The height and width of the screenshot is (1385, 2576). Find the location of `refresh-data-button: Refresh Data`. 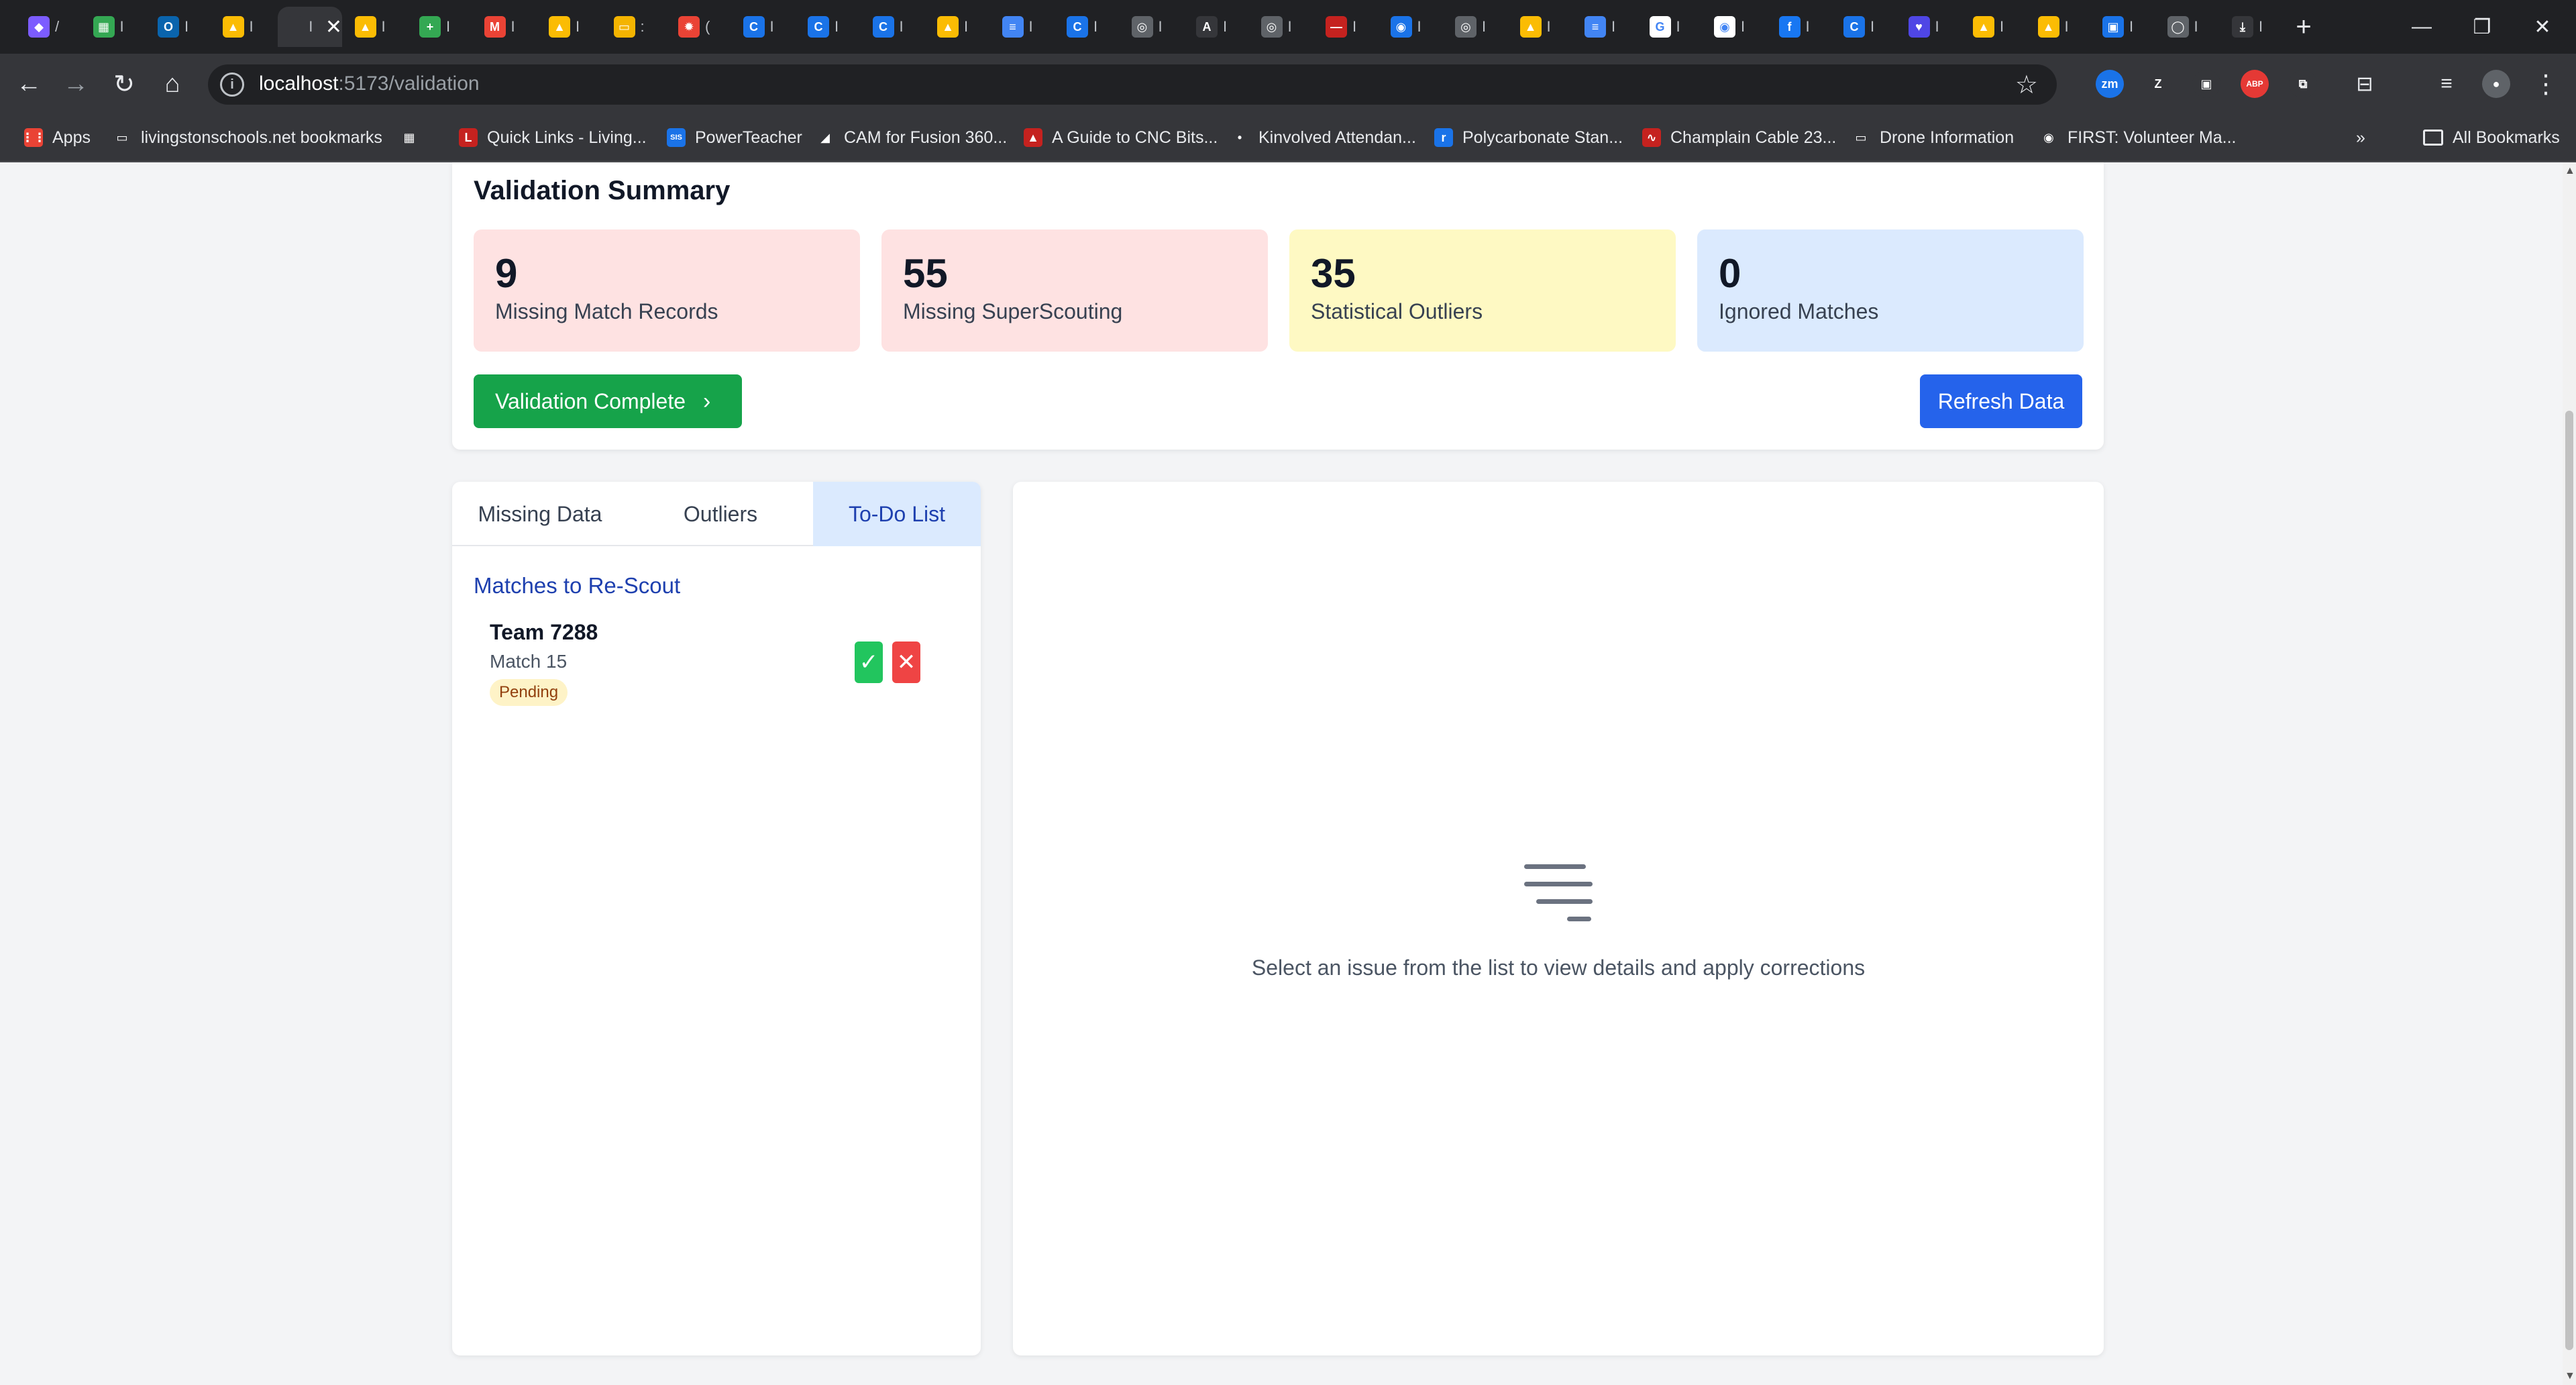

refresh-data-button: Refresh Data is located at coordinates (2001, 401).